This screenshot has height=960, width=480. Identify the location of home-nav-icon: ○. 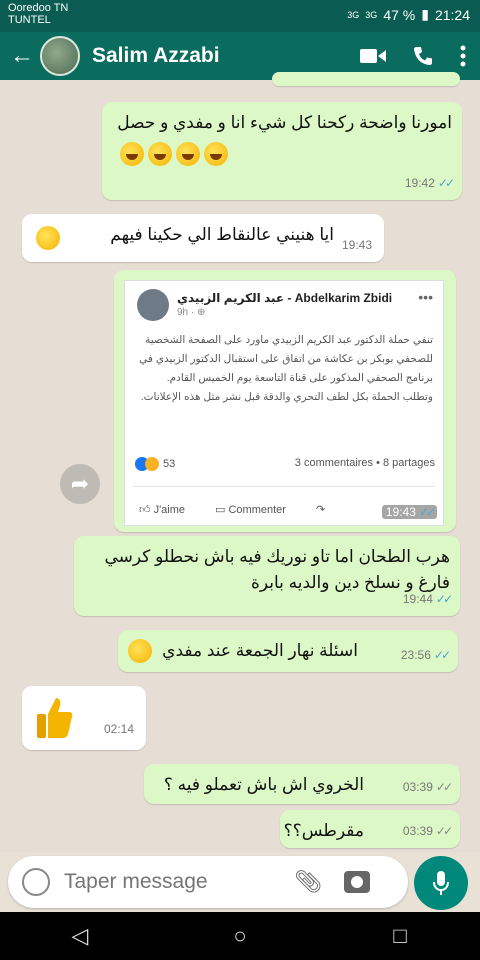
(240, 936).